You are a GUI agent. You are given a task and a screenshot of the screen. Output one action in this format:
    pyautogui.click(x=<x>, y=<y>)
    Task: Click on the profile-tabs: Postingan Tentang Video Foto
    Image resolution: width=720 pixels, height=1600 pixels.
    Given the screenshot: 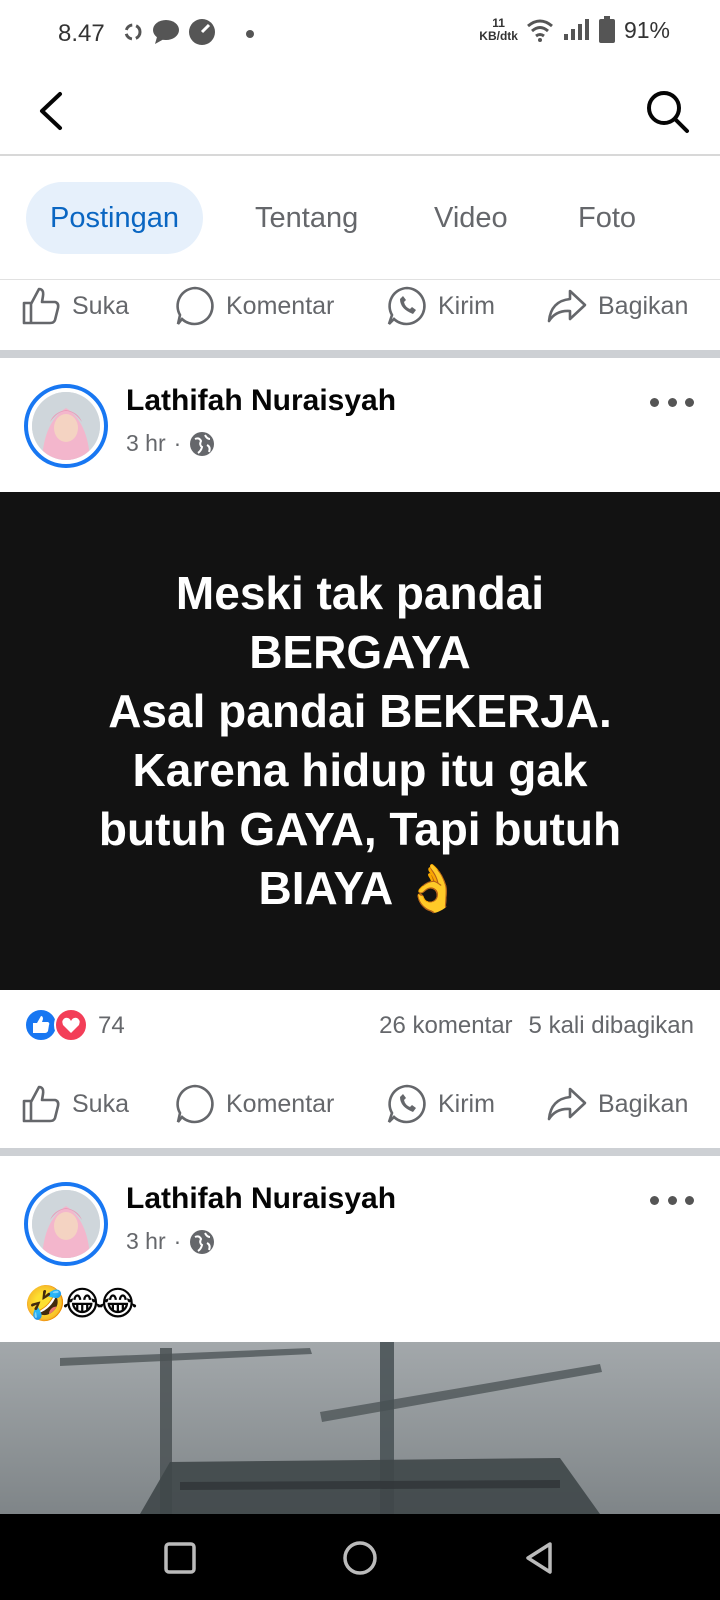 What is the action you would take?
    pyautogui.click(x=360, y=218)
    